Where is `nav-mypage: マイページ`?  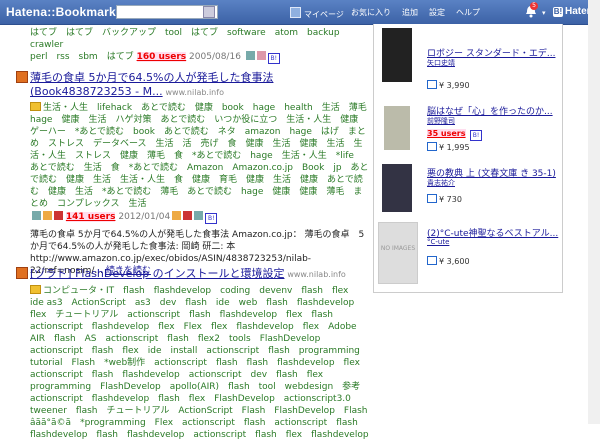
nav-mypage: マイページ is located at coordinates (317, 13).